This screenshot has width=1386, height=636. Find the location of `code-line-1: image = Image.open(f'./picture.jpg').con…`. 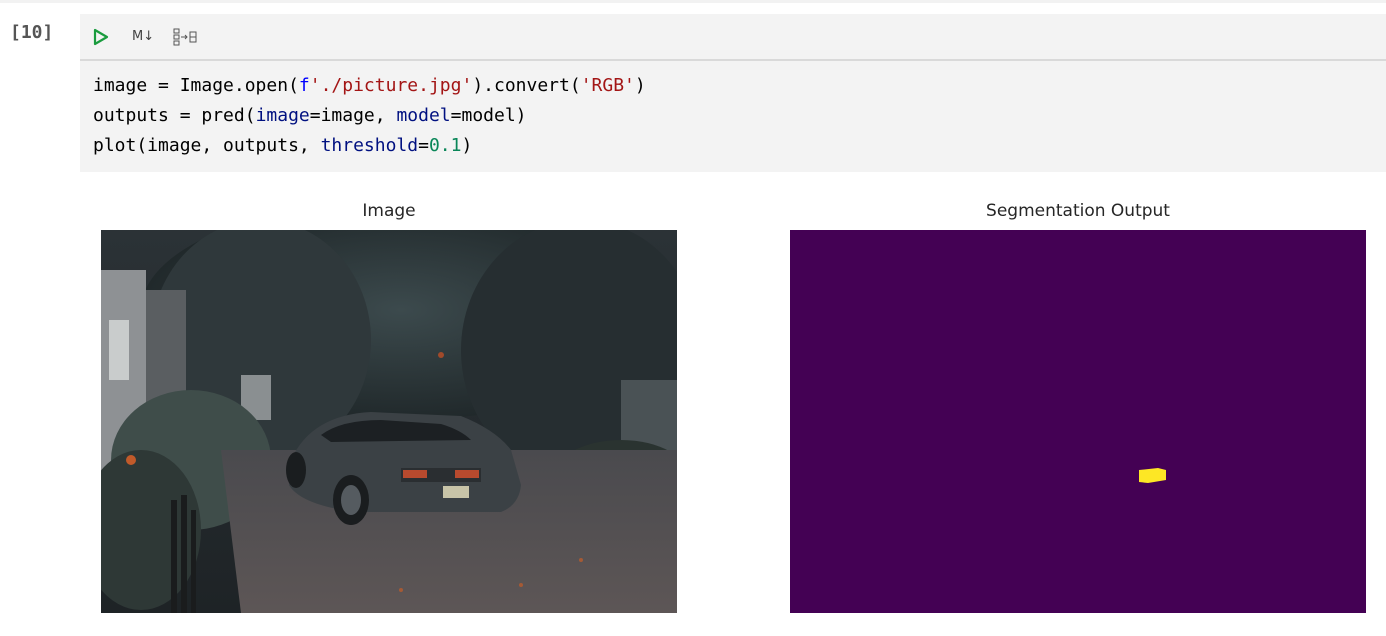

code-line-1: image = Image.open(f'./picture.jpg').con… is located at coordinates (369, 85).